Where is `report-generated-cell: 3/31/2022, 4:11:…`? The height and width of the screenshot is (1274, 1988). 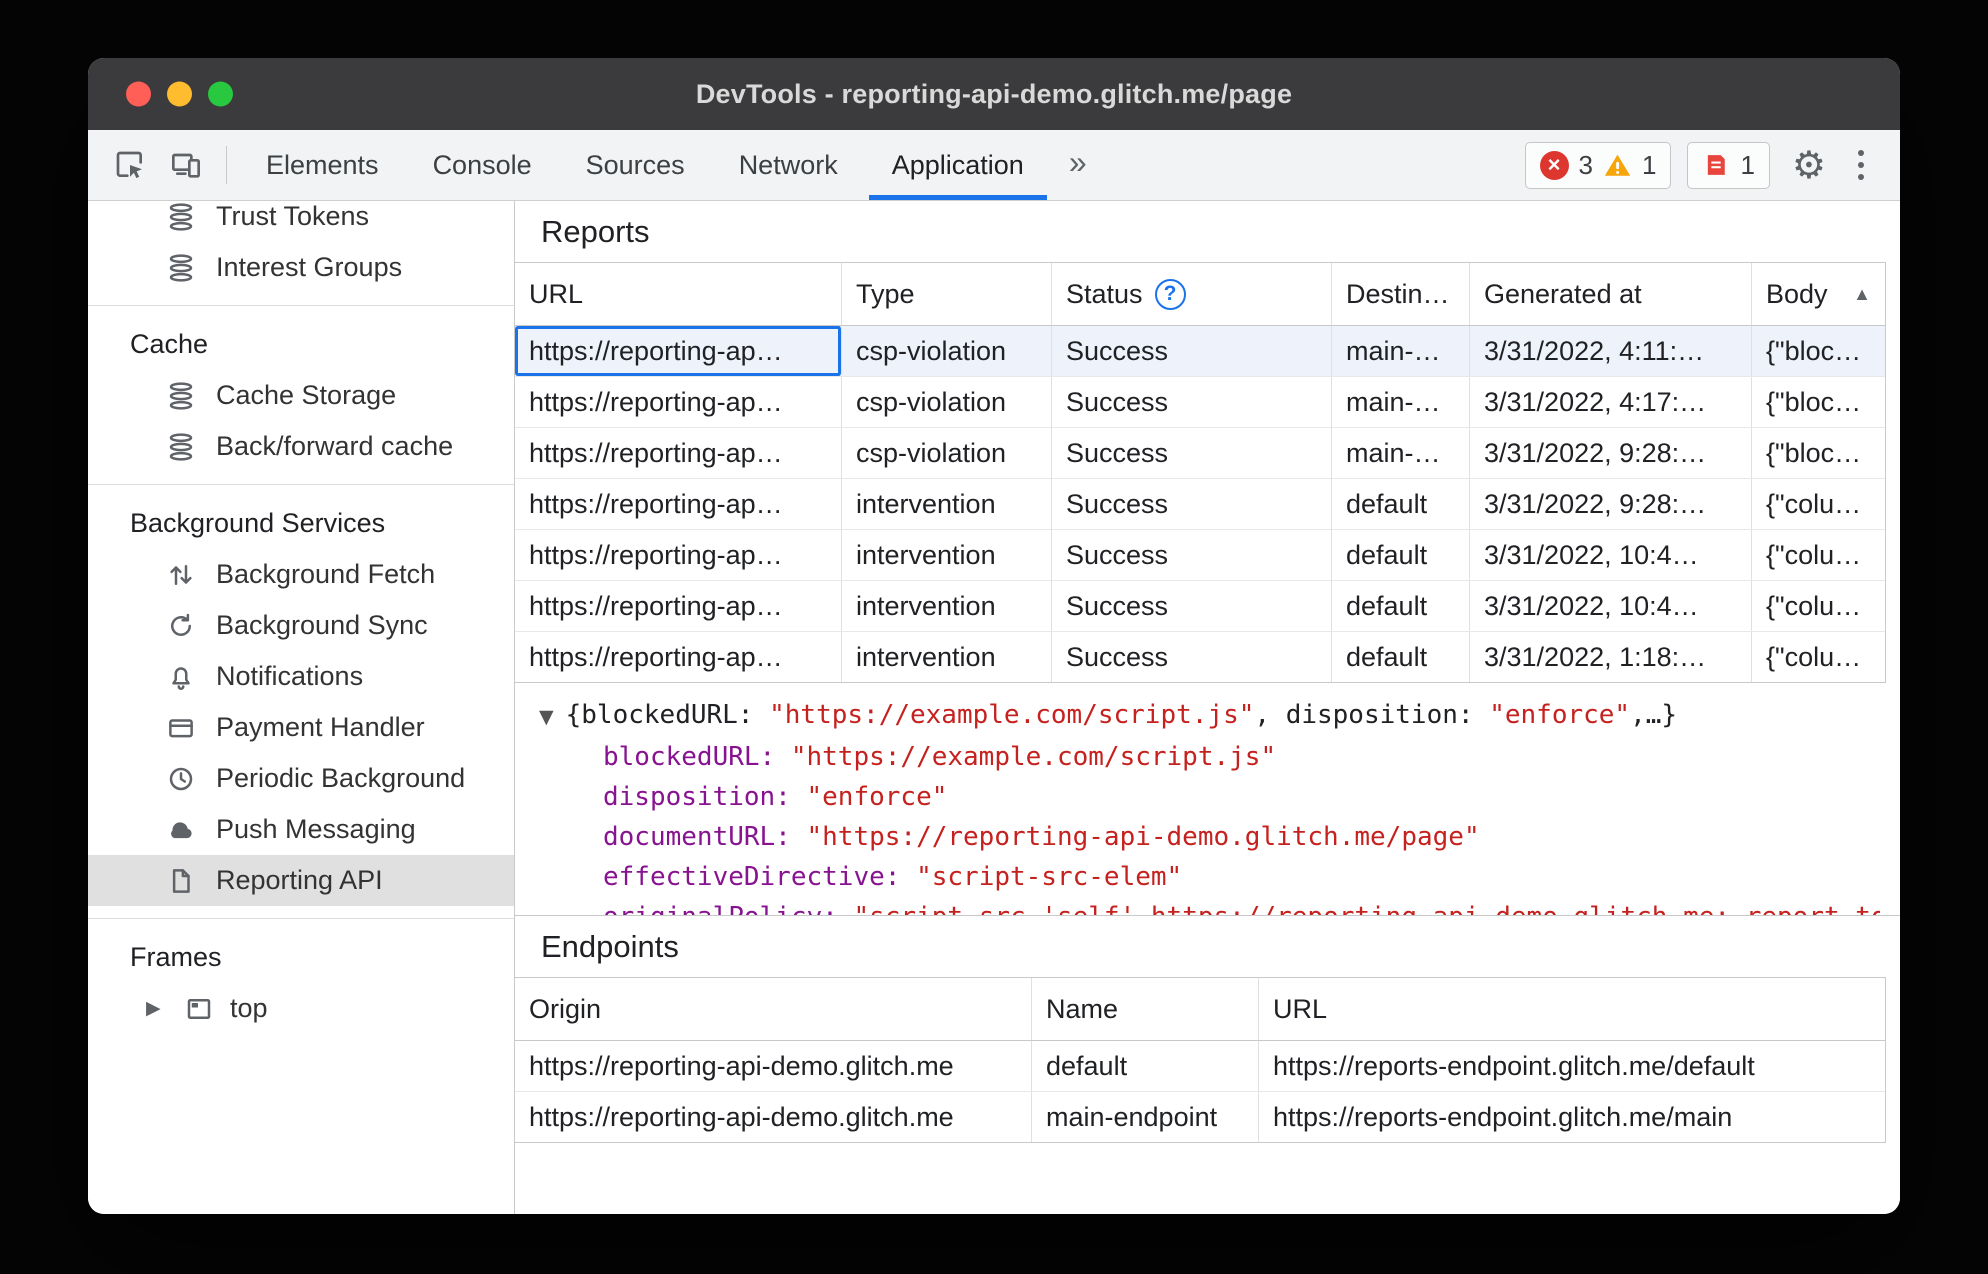
report-generated-cell: 3/31/2022, 4:11:… is located at coordinates (1611, 351).